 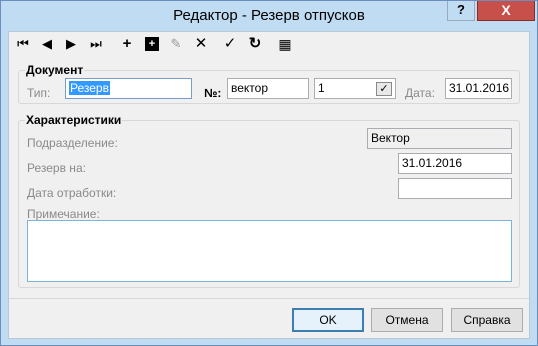 What do you see at coordinates (255, 44) in the screenshot?
I see `refresh-icon: ↻` at bounding box center [255, 44].